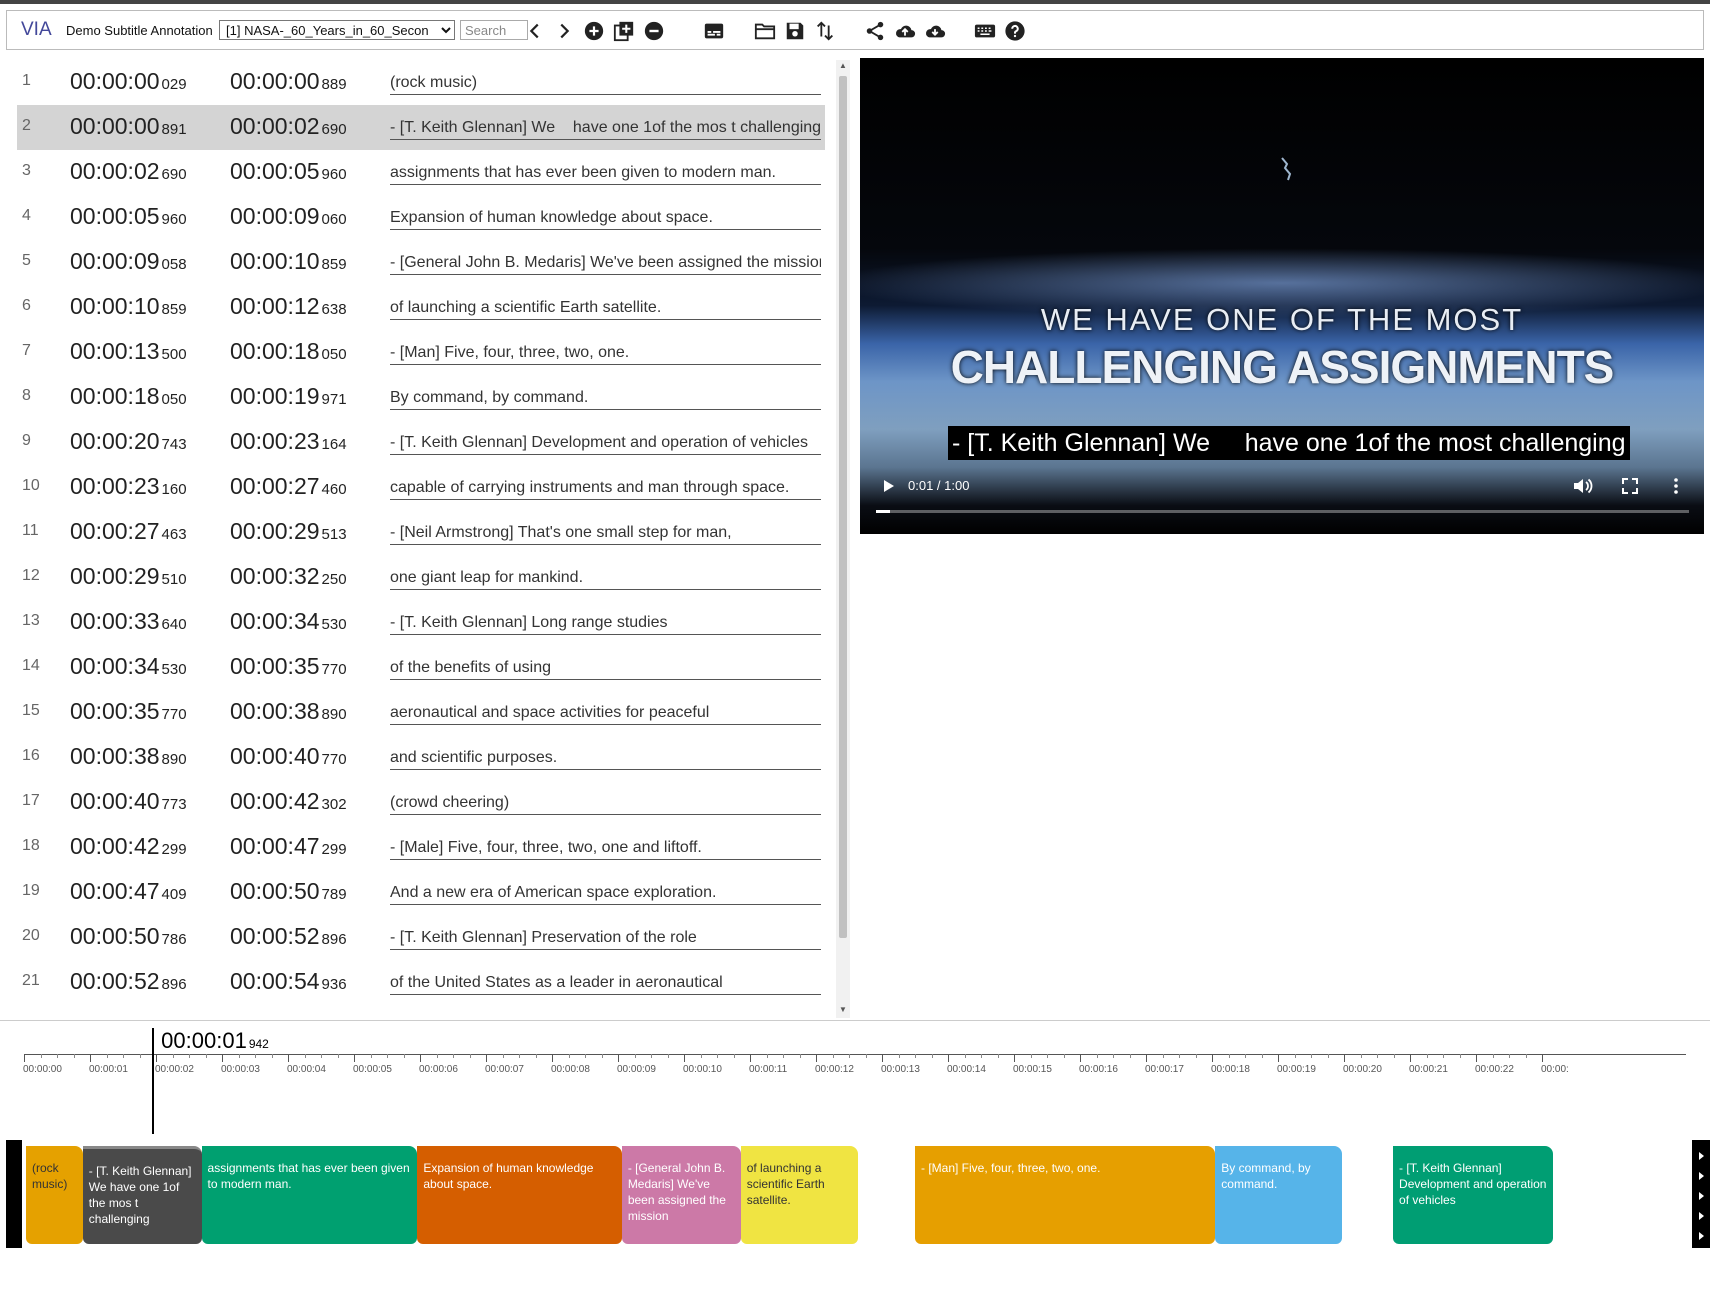 The height and width of the screenshot is (1311, 1710). I want to click on subtitle-row: 4 00:00:05 960 00:00:09 060, so click(421, 217).